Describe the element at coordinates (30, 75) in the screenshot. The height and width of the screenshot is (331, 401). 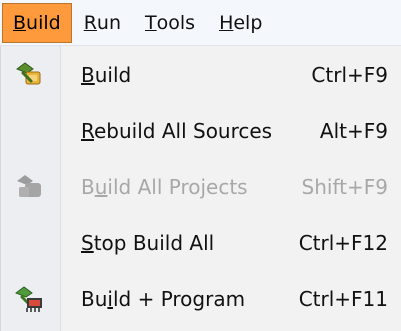
I see `build-icon` at that location.